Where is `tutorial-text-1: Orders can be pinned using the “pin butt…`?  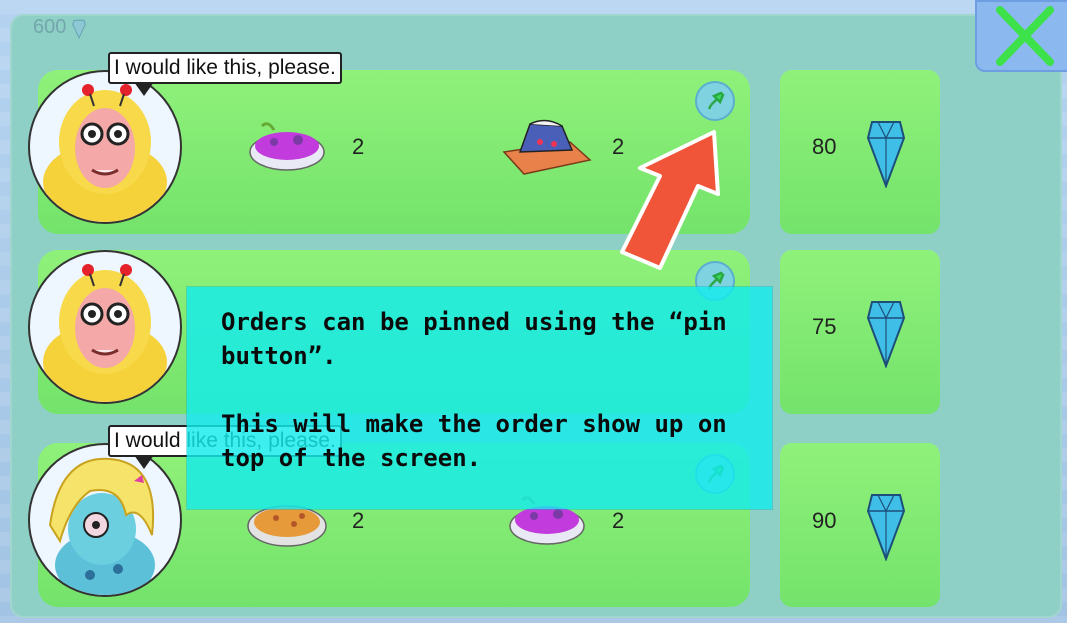 tutorial-text-1: Orders can be pinned using the “pin butt… is located at coordinates (474, 339).